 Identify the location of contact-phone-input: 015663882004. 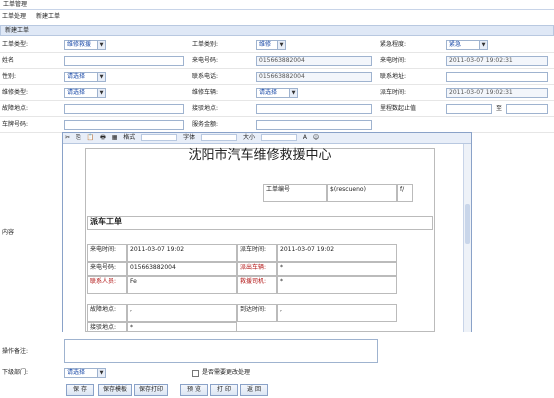
(314, 77).